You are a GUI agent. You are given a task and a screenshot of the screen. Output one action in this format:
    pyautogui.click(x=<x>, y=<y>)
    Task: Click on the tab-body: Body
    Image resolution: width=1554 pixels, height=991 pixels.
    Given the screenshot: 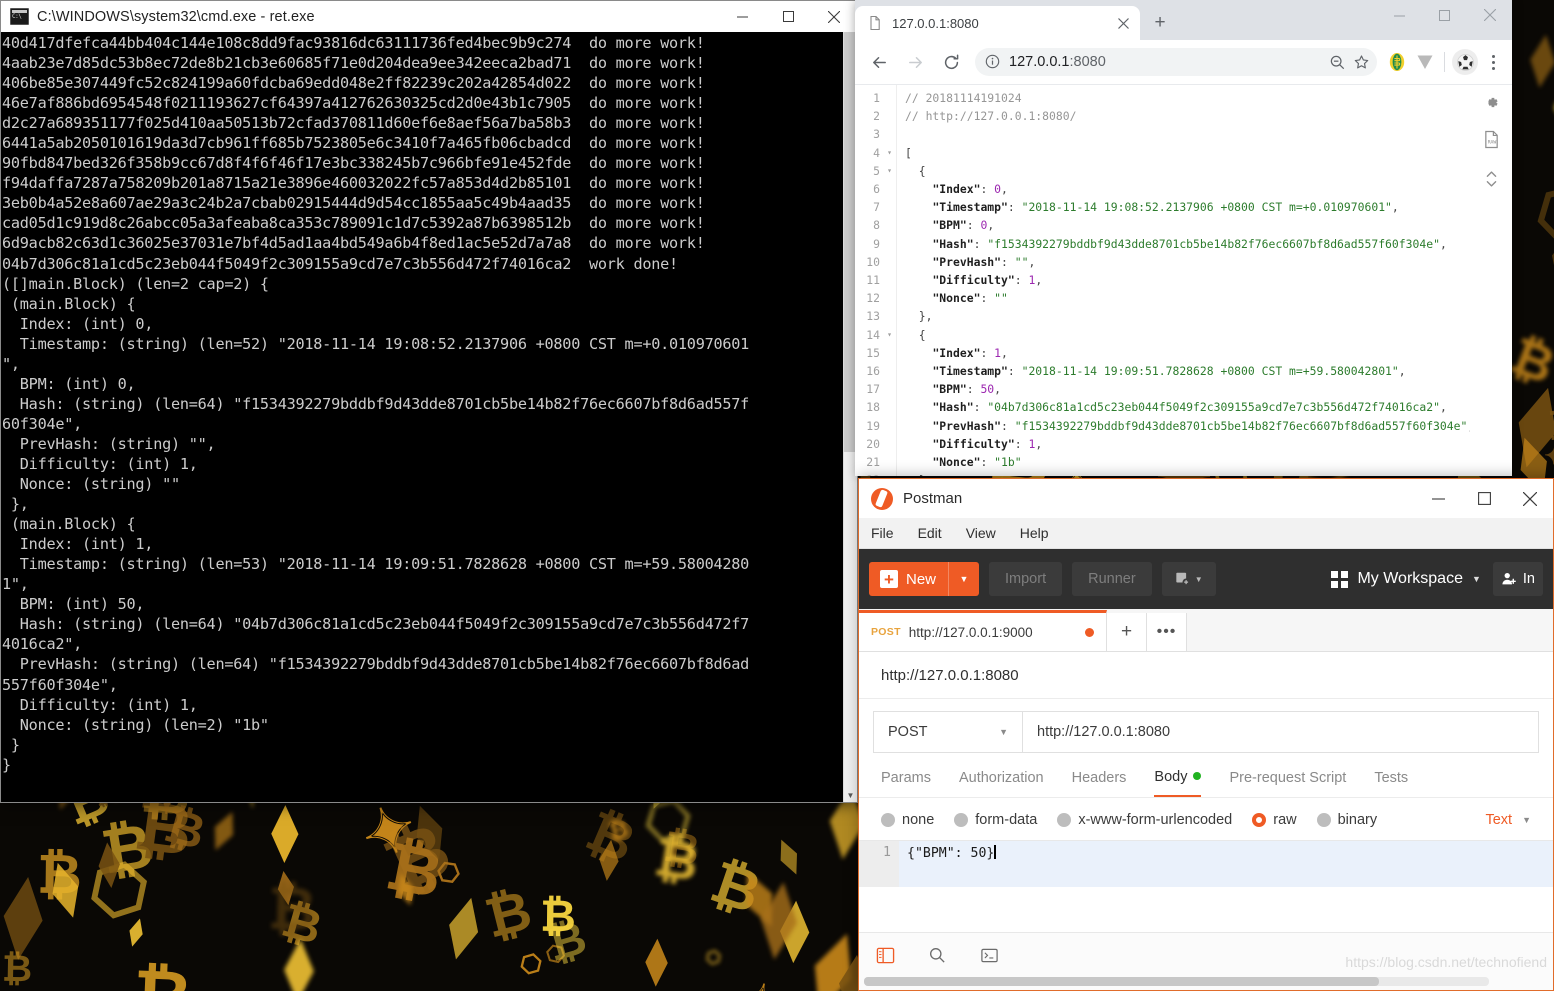 What is the action you would take?
    pyautogui.click(x=1178, y=783)
    